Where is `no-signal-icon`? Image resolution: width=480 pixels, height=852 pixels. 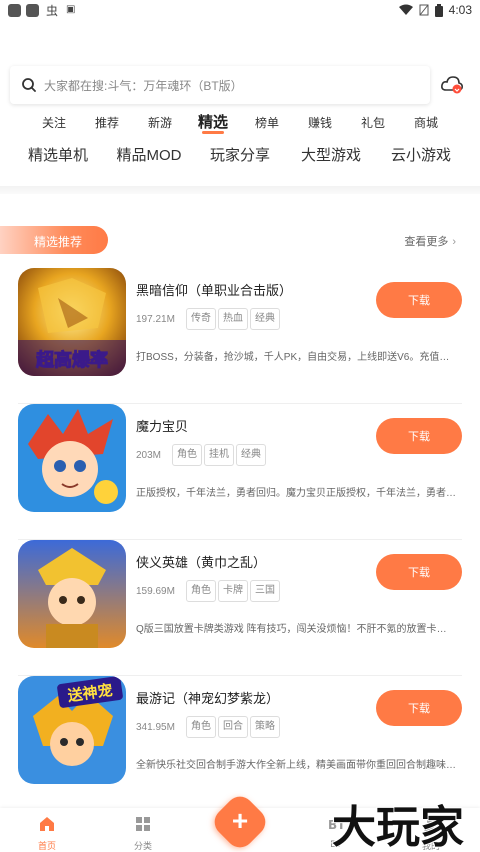 no-signal-icon is located at coordinates (424, 10).